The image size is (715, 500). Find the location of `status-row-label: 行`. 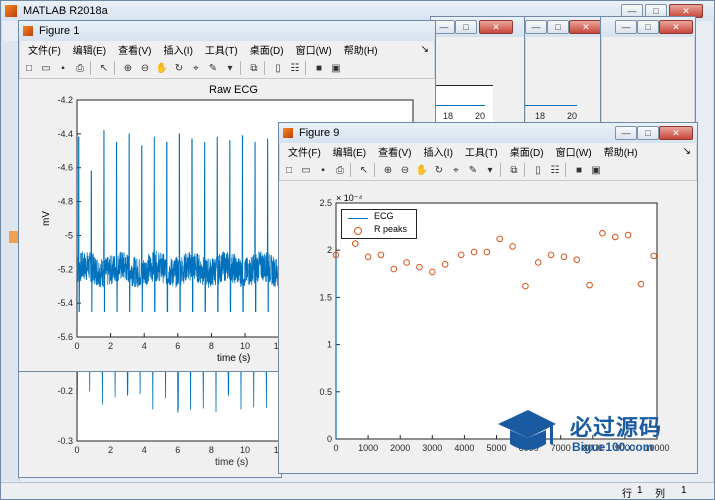

status-row-label: 行 is located at coordinates (627, 494).